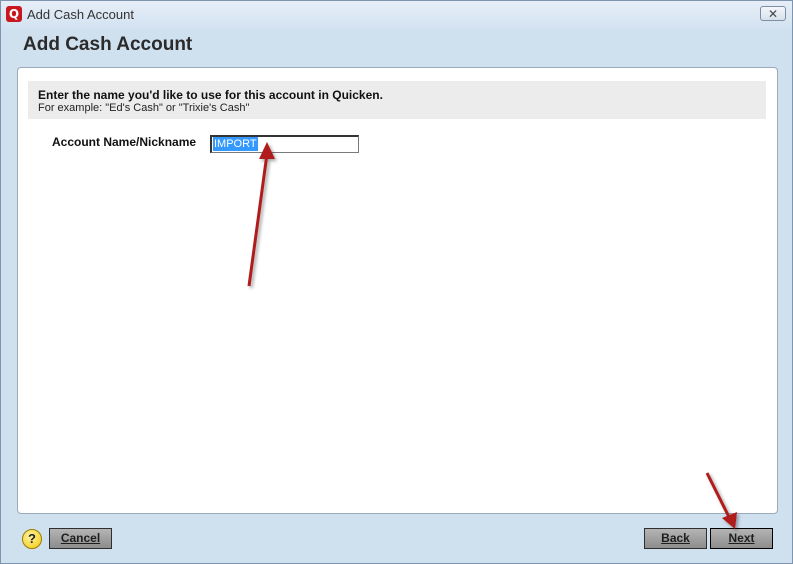 This screenshot has height=564, width=793. Describe the element at coordinates (235, 144) in the screenshot. I see `account-name-selected-text: IMPORT` at that location.